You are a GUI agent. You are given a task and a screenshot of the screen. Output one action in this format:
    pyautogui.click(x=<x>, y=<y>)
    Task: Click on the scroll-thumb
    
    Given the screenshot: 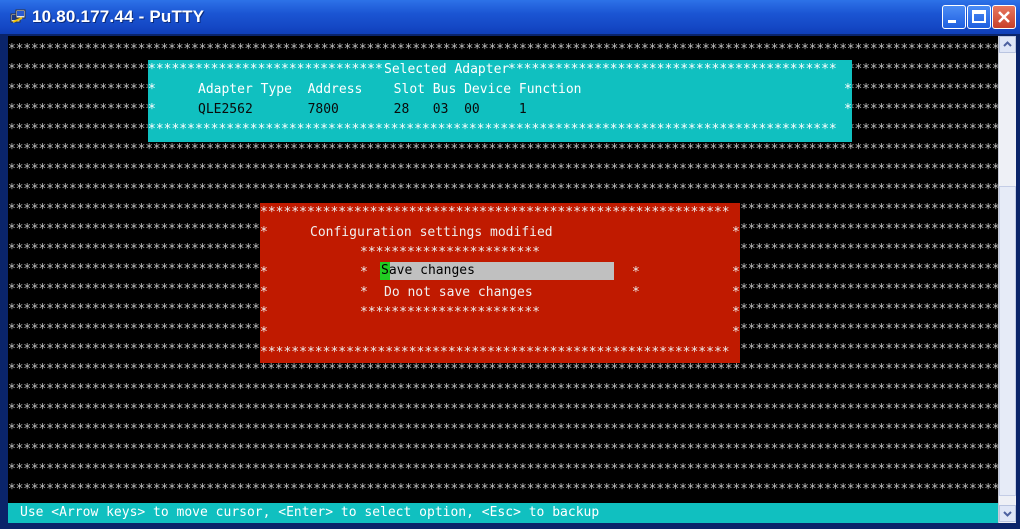 What is the action you would take?
    pyautogui.click(x=1007, y=341)
    